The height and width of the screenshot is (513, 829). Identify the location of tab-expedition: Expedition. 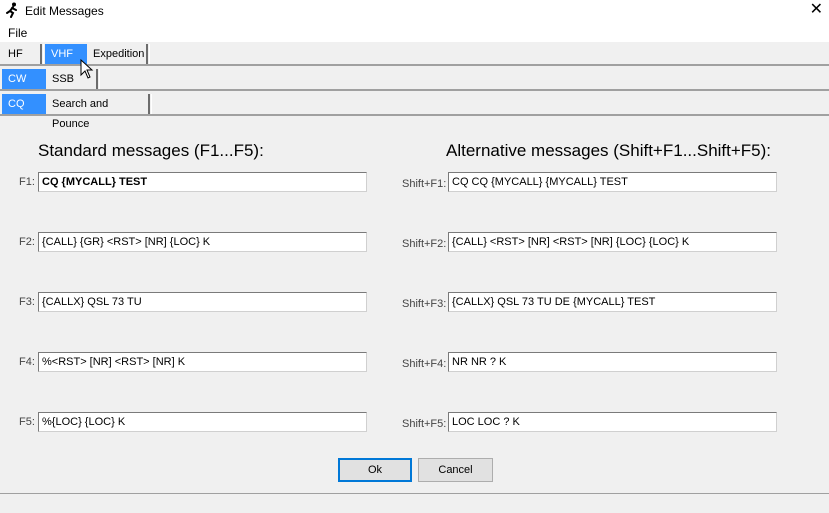
(118, 54).